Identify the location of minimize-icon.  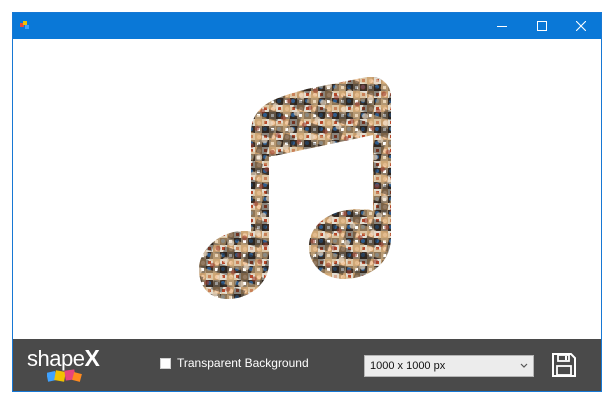
(502, 26).